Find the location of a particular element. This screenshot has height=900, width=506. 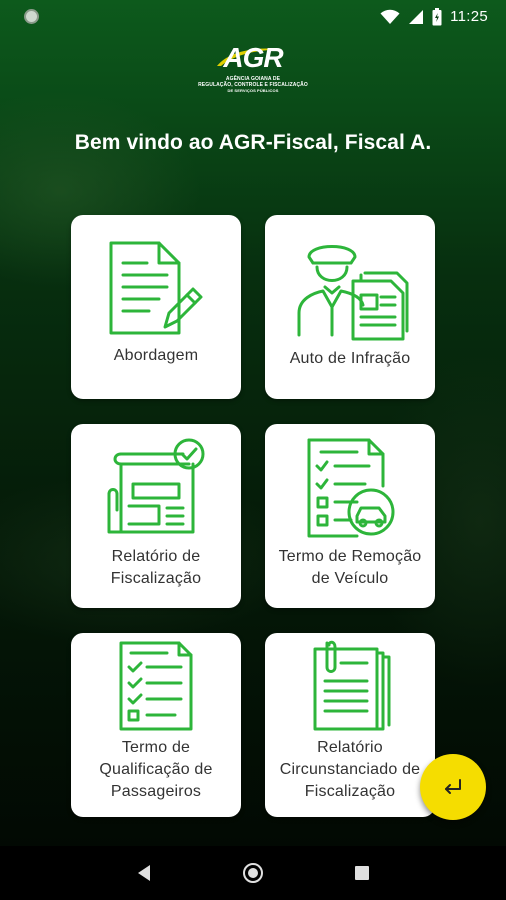

status-bar: 11:25 is located at coordinates (253, 16).